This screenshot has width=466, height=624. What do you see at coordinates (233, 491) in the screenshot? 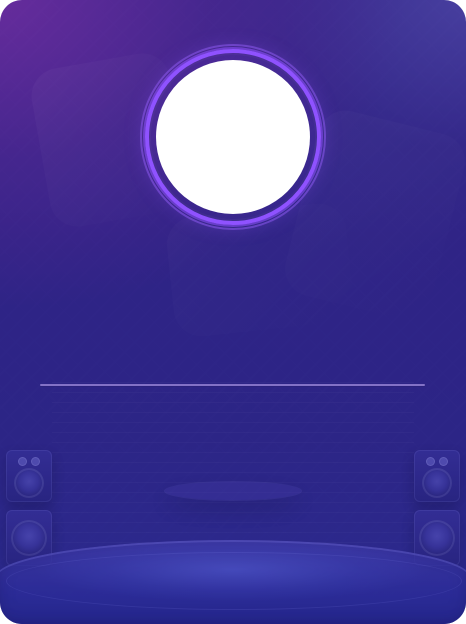
I see `stage-podium` at bounding box center [233, 491].